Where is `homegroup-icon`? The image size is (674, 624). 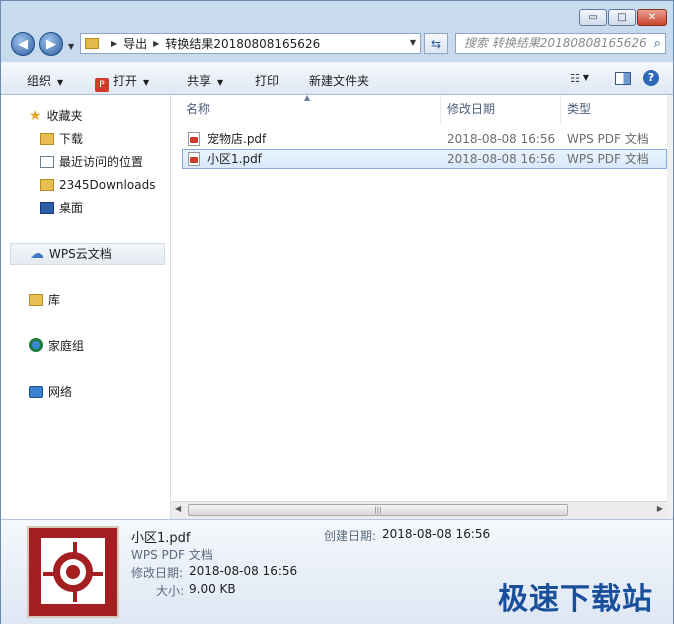
homegroup-icon is located at coordinates (36, 345).